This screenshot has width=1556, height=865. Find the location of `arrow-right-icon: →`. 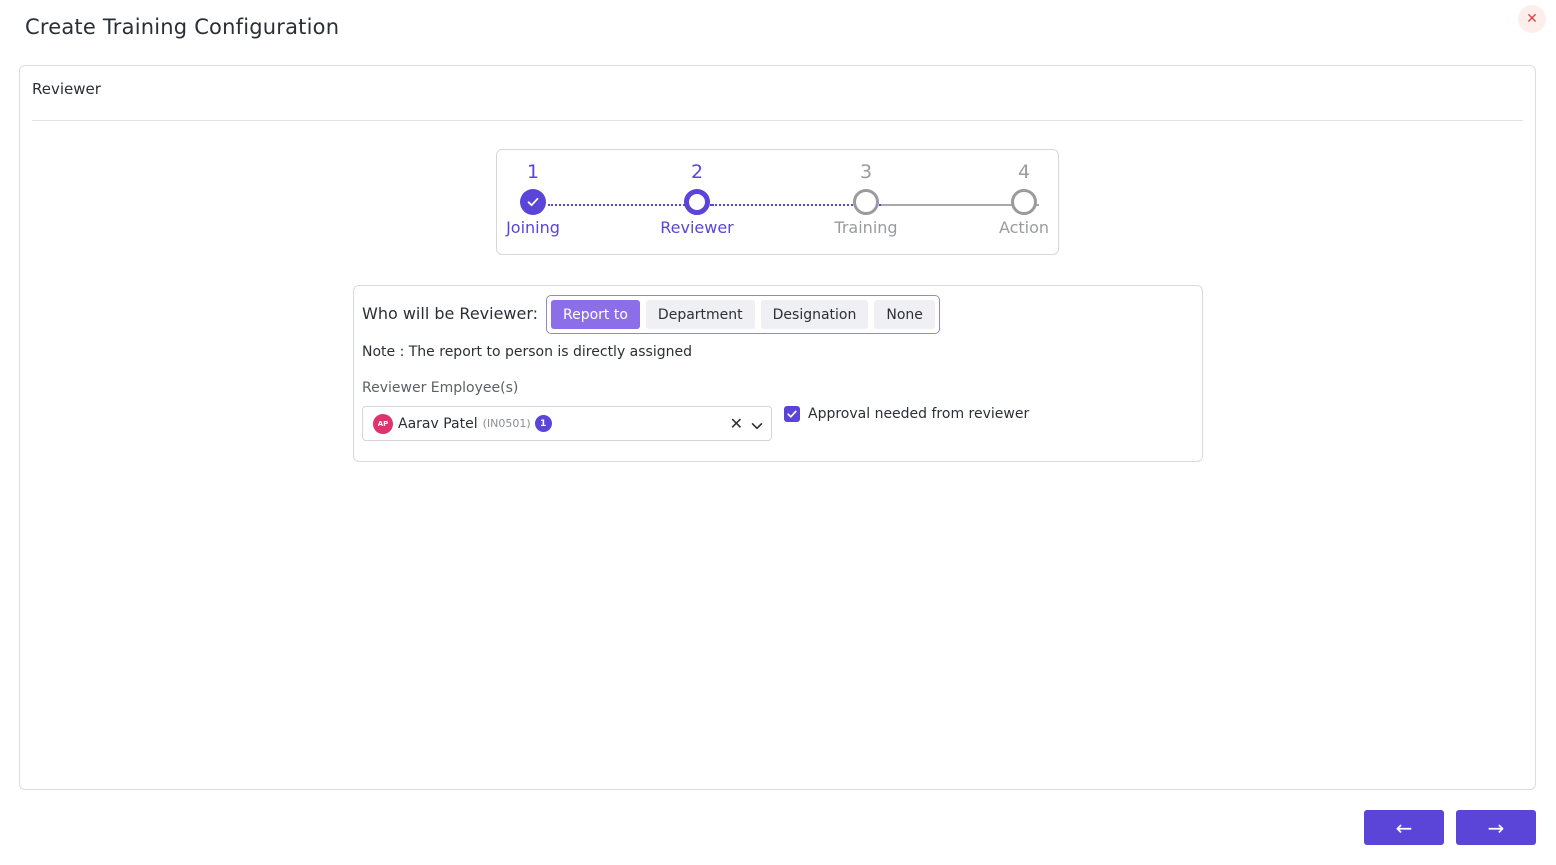

arrow-right-icon: → is located at coordinates (1496, 827).